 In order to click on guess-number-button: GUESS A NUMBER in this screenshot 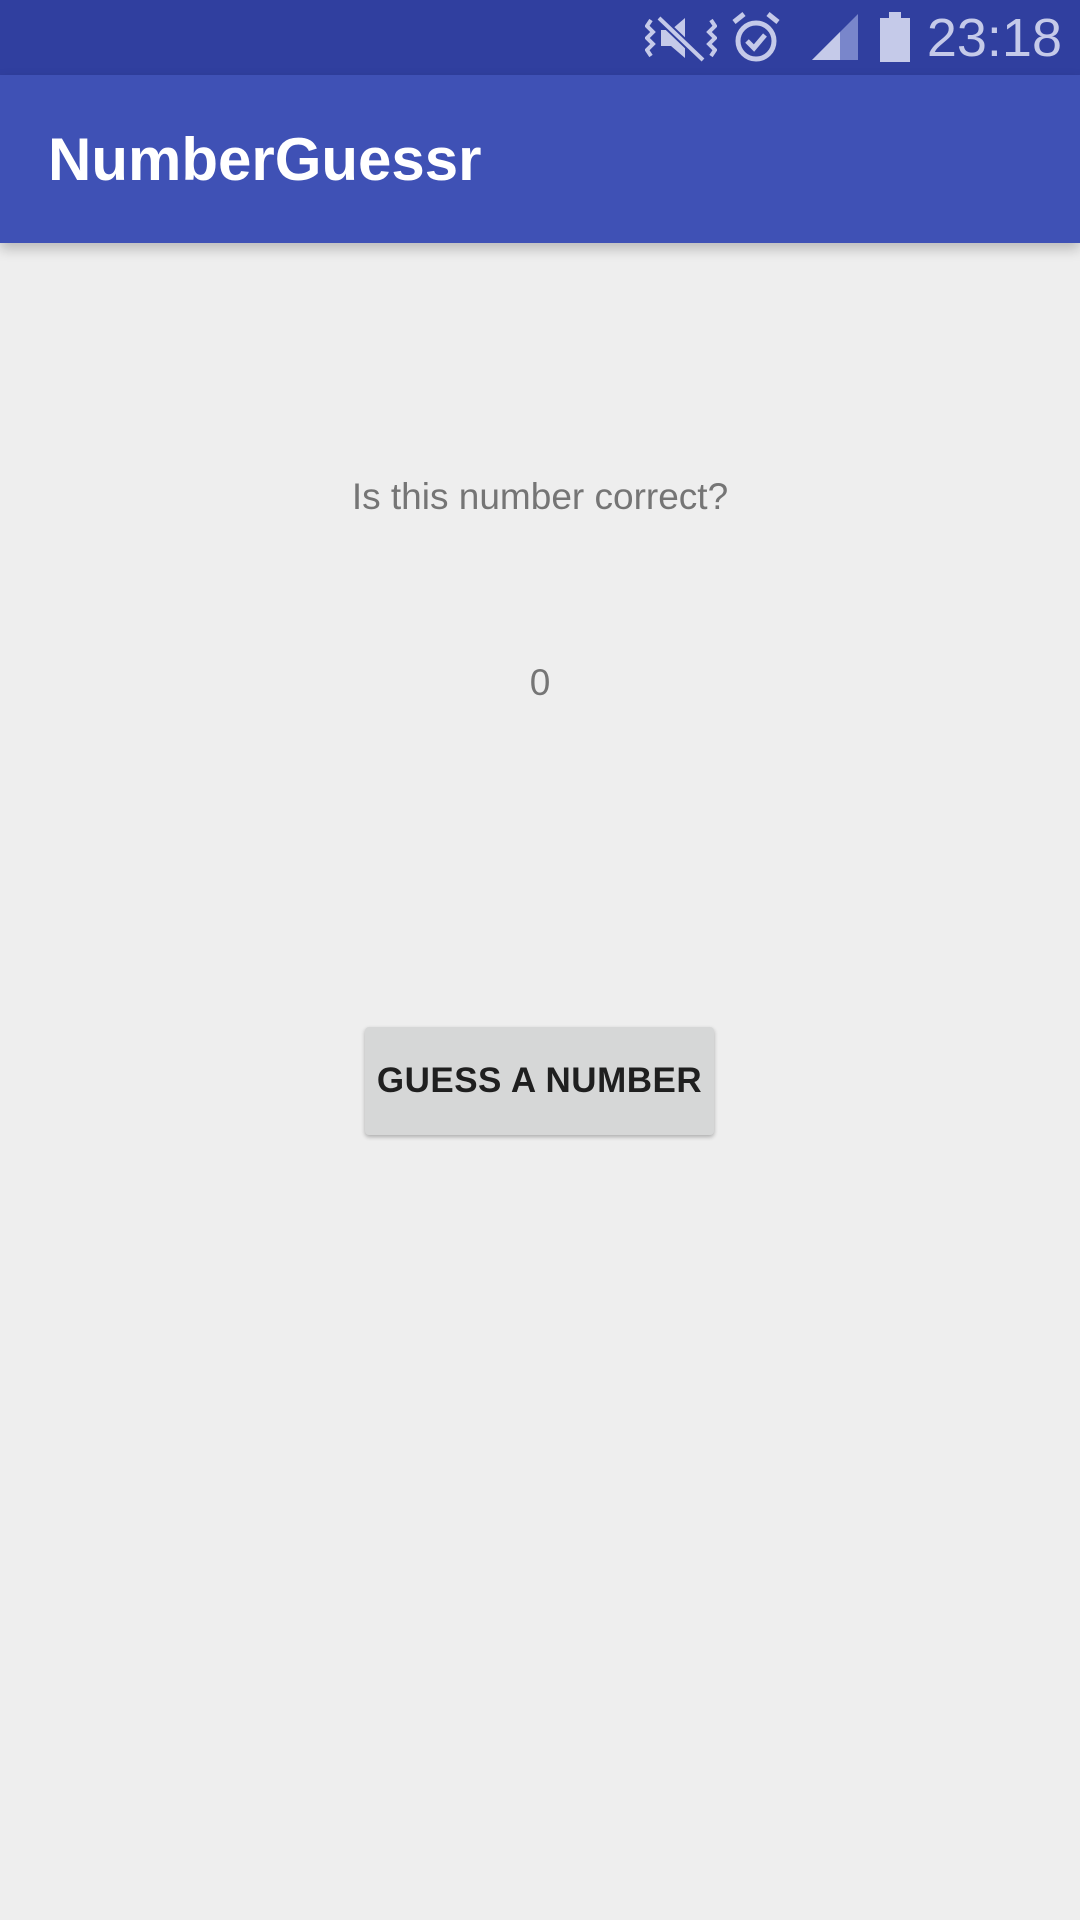, I will do `click(539, 1081)`.